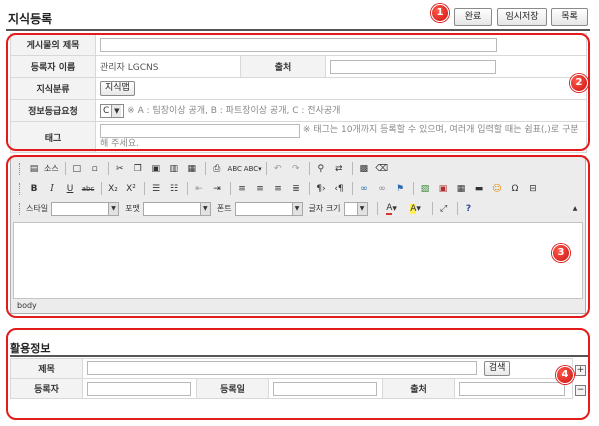 This screenshot has width=599, height=426. Describe the element at coordinates (413, 66) in the screenshot. I see `source-input` at that location.